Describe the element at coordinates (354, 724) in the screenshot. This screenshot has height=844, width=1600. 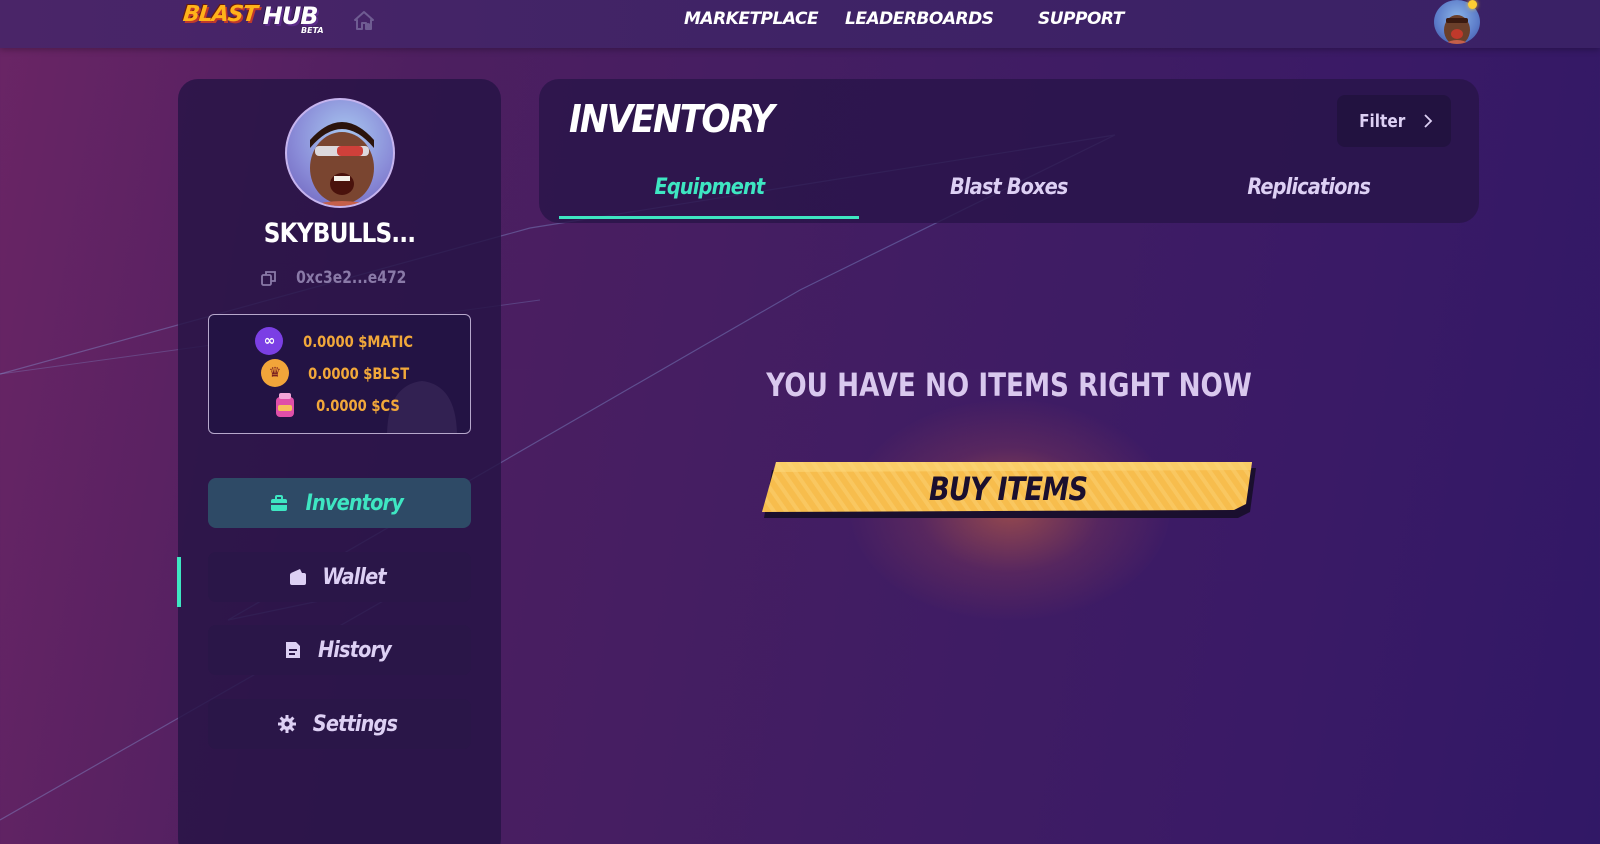
I see `sidebar-item-label: Settings` at that location.